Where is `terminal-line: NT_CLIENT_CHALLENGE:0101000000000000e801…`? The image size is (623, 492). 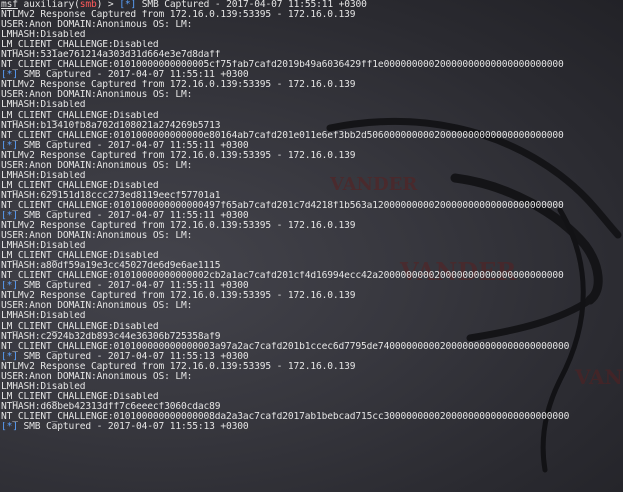 terminal-line: NT_CLIENT_CHALLENGE:0101000000000000e801… is located at coordinates (282, 135).